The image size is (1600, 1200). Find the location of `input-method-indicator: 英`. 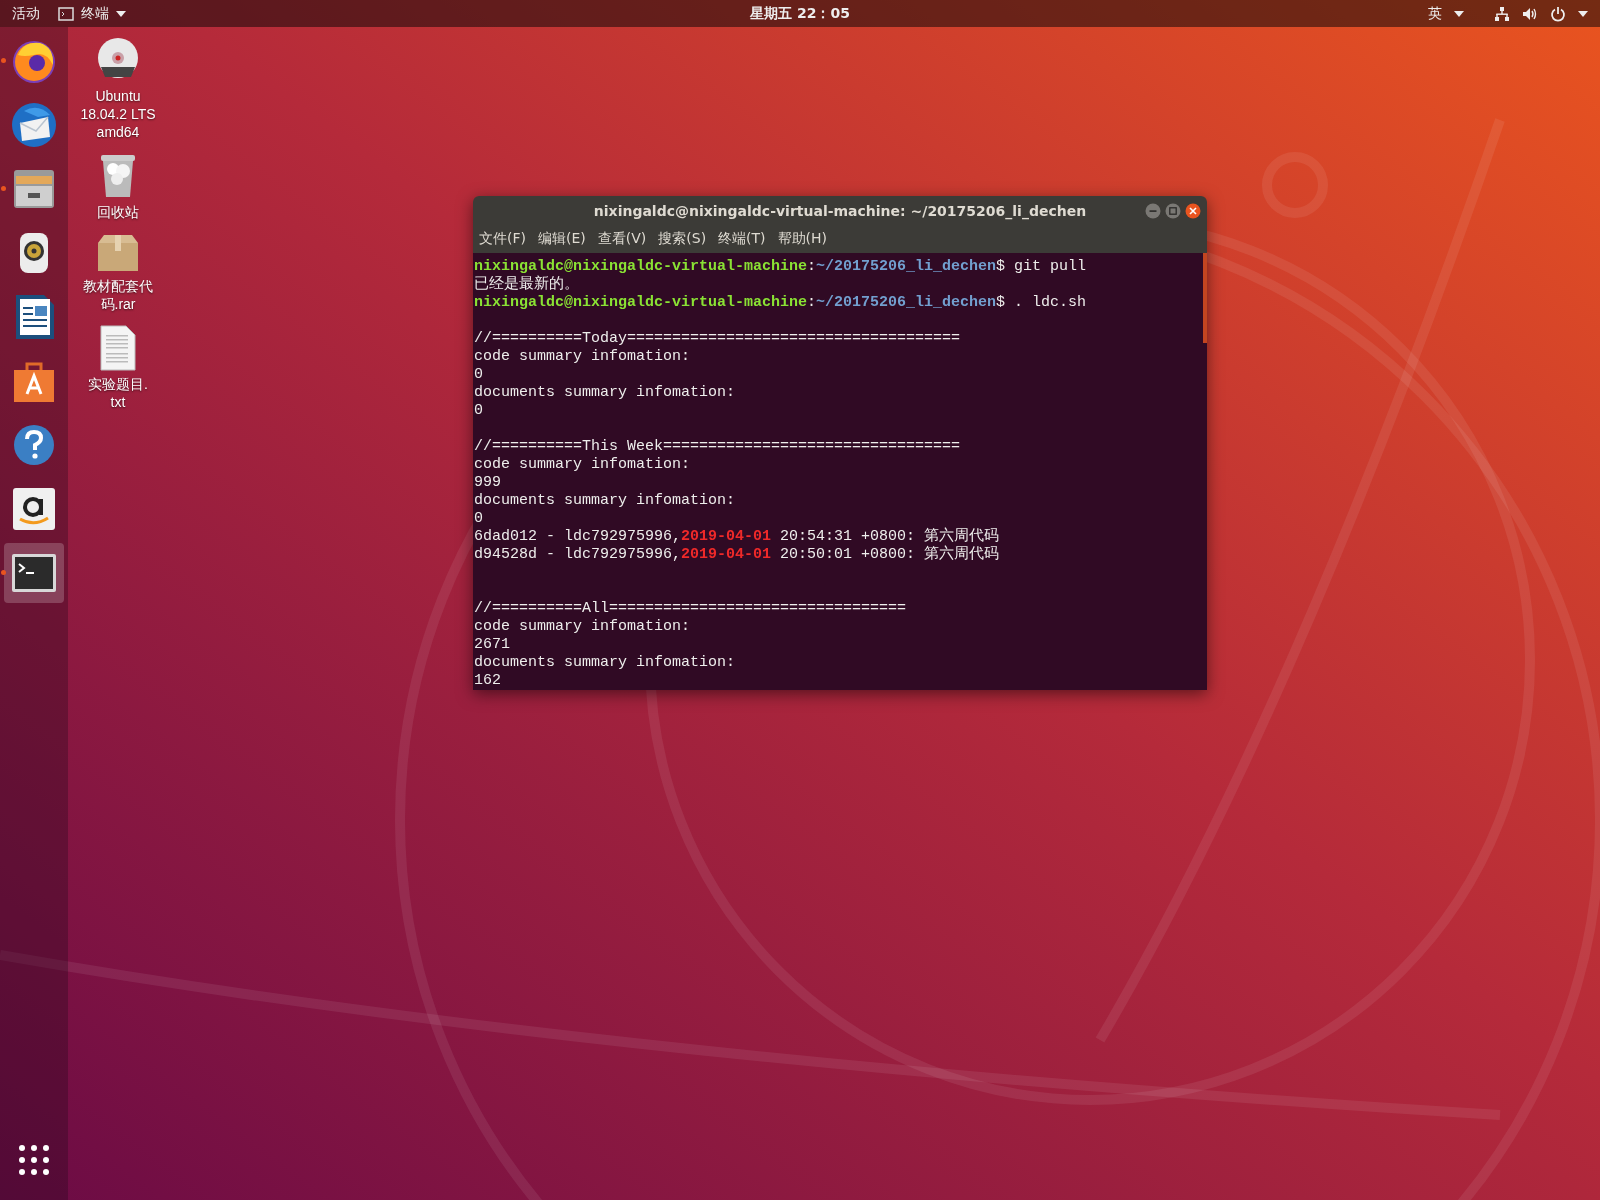

input-method-indicator: 英 is located at coordinates (1435, 13).